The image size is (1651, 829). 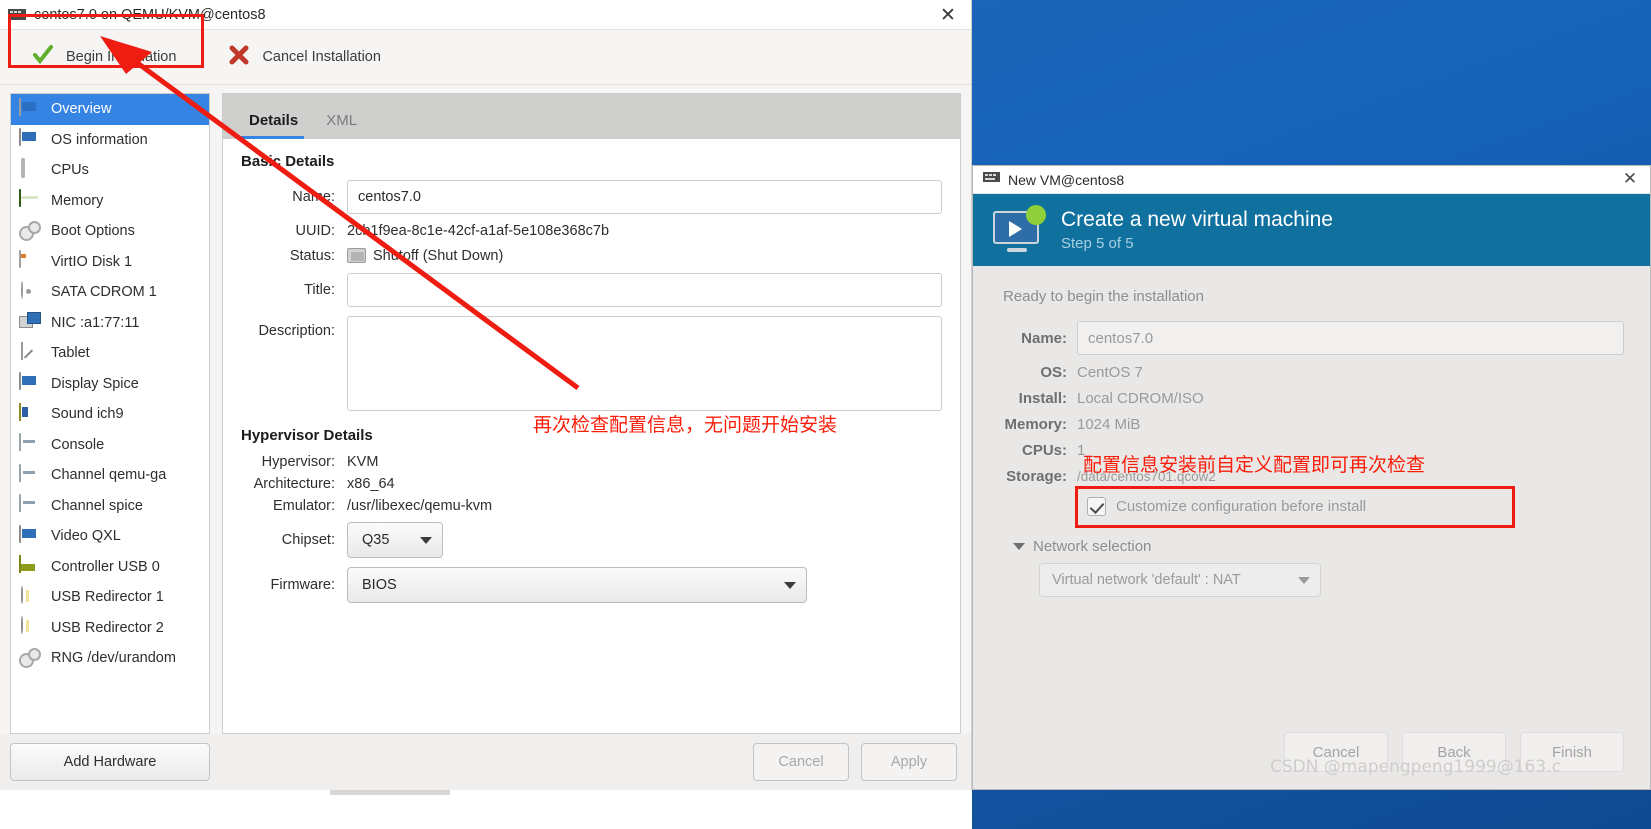 What do you see at coordinates (1096, 506) in the screenshot?
I see `customize-config-checkbox` at bounding box center [1096, 506].